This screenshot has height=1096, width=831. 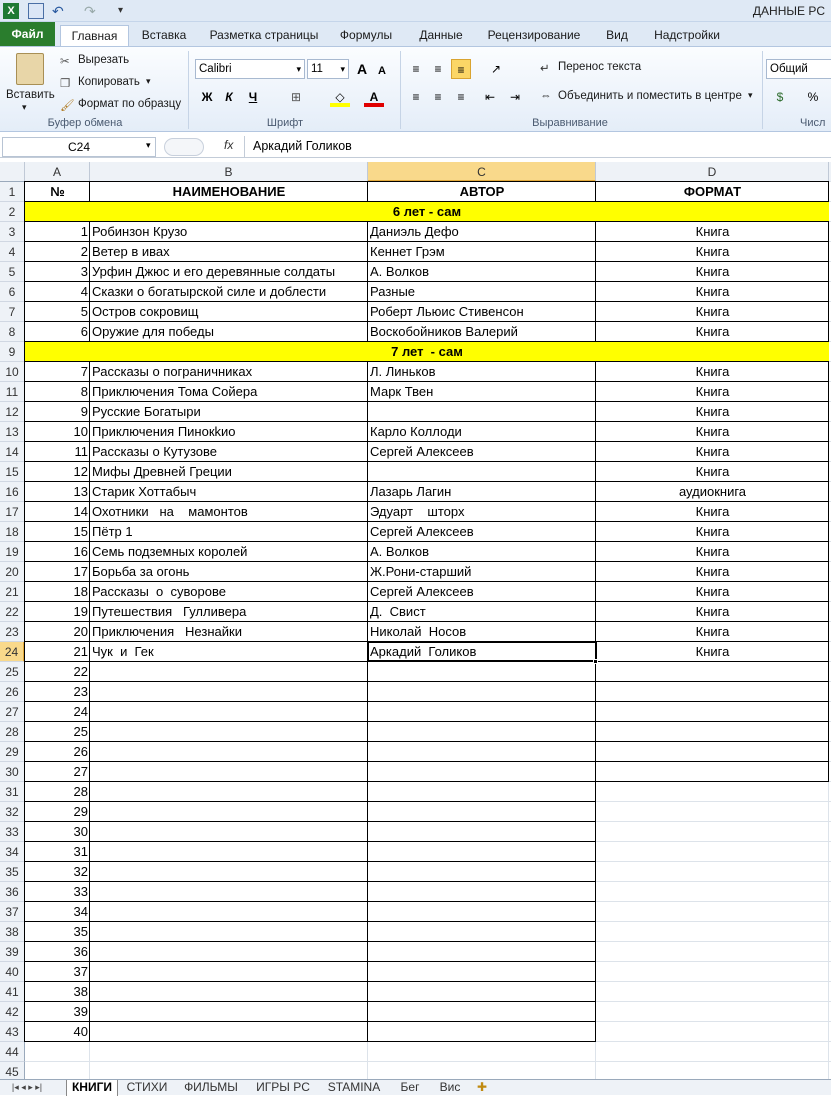 What do you see at coordinates (12, 812) in the screenshot?
I see `row-header-32: 32` at bounding box center [12, 812].